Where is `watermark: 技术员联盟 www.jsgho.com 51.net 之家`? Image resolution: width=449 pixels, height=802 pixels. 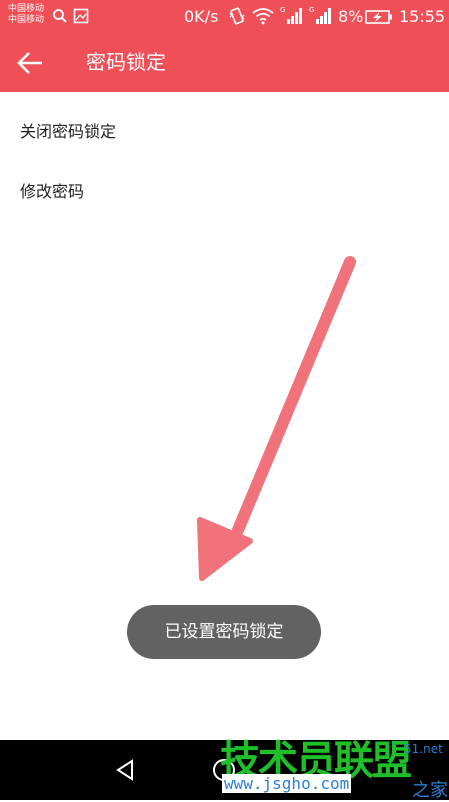
watermark: 技术员联盟 www.jsgho.com 51.net 之家 is located at coordinates (331, 764).